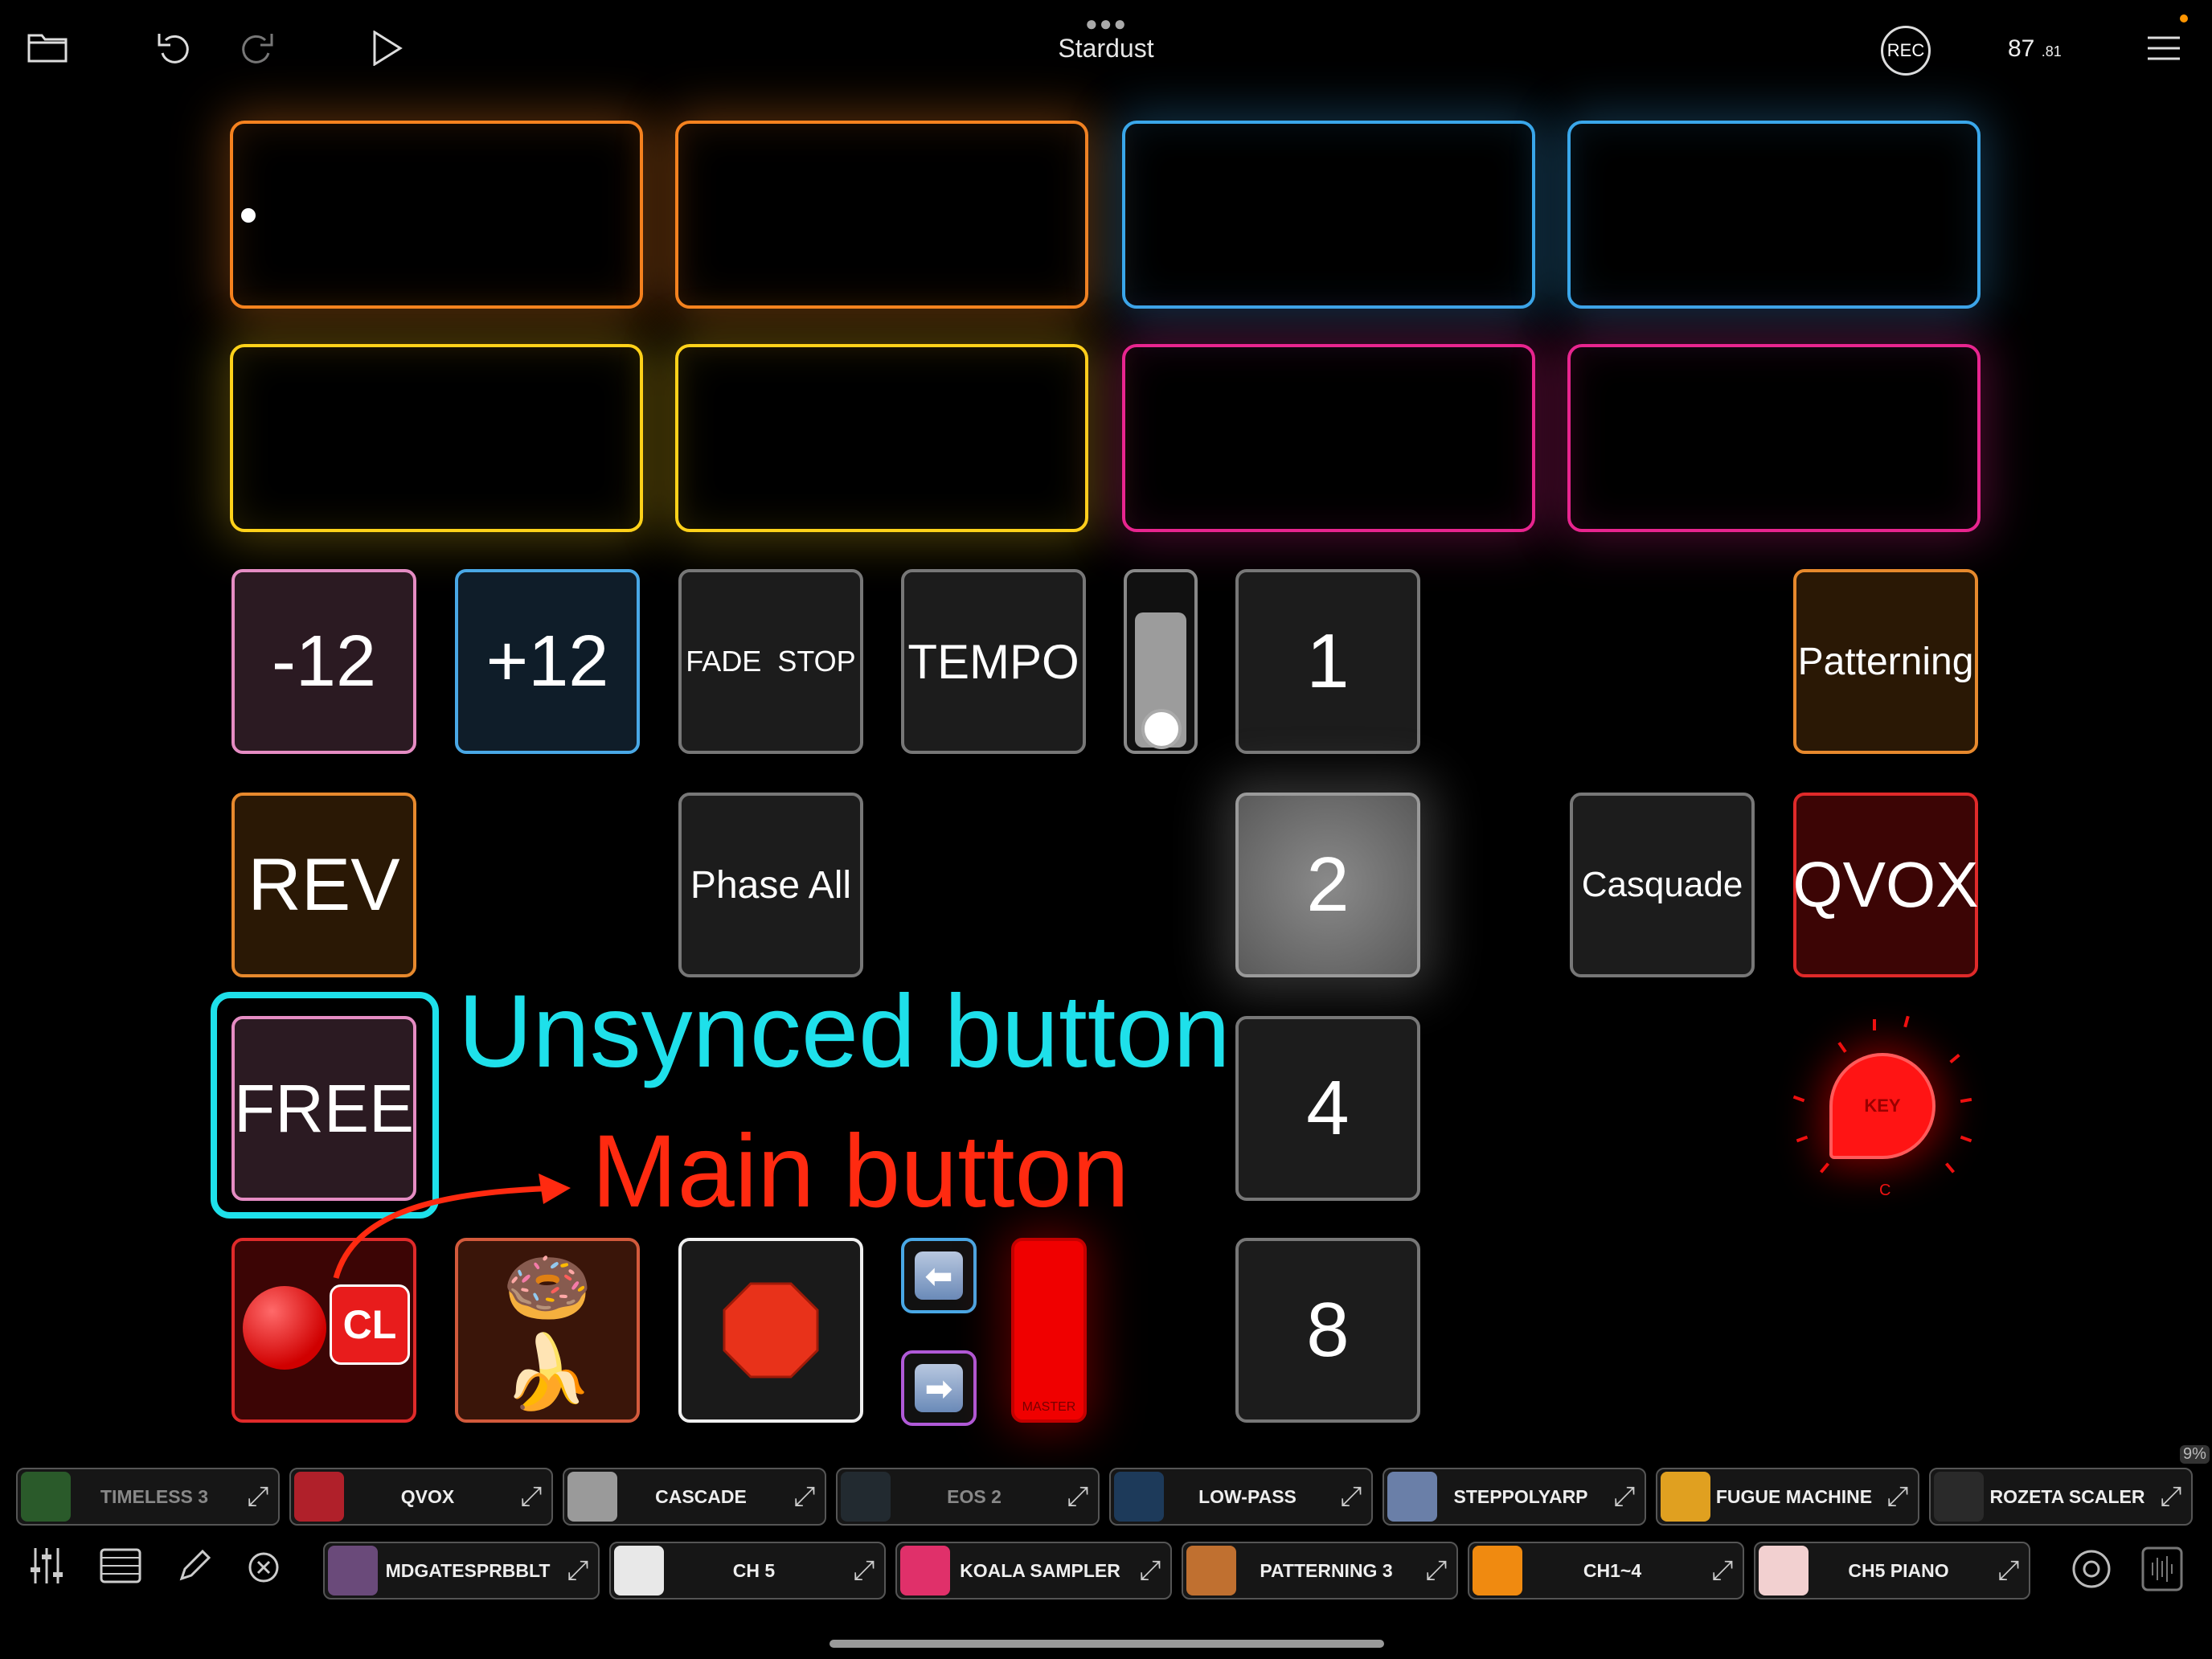 This screenshot has width=2212, height=1659. What do you see at coordinates (194, 1569) in the screenshot?
I see `pencil-icon` at bounding box center [194, 1569].